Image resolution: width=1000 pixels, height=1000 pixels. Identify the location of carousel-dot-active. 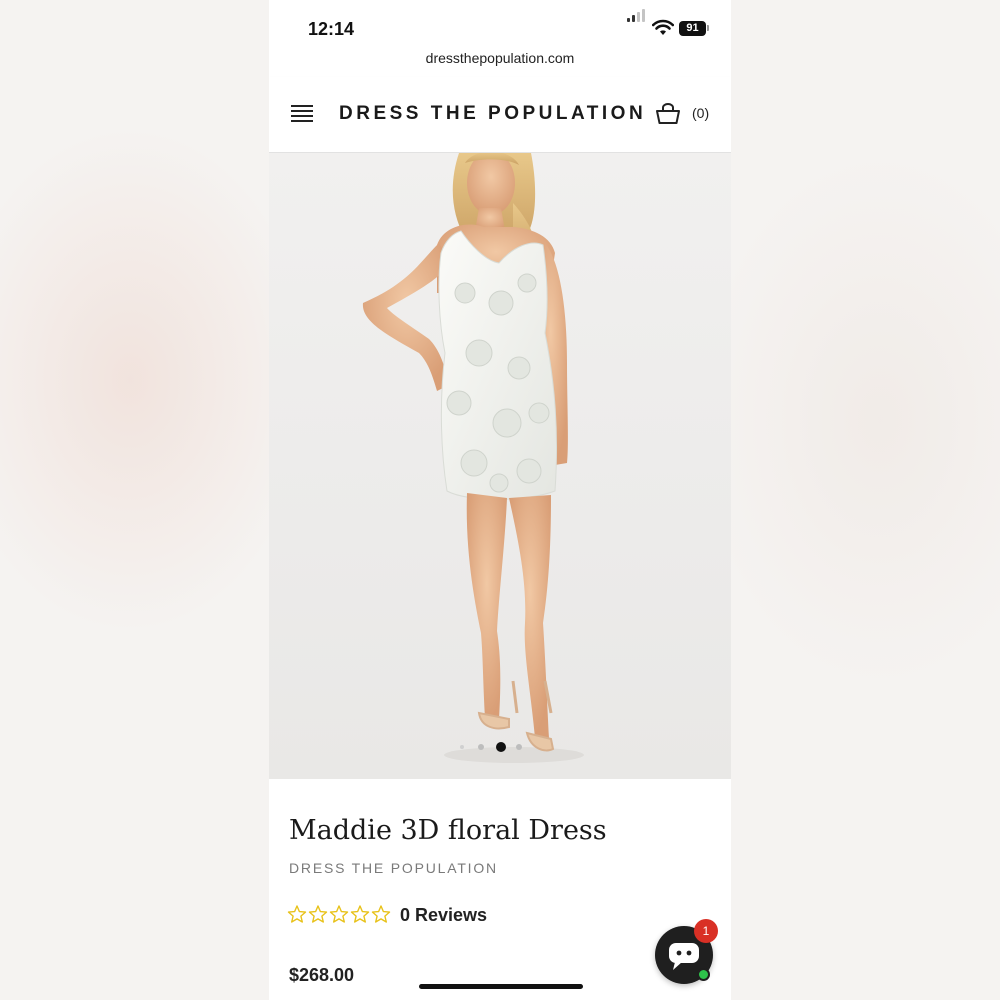
(501, 747).